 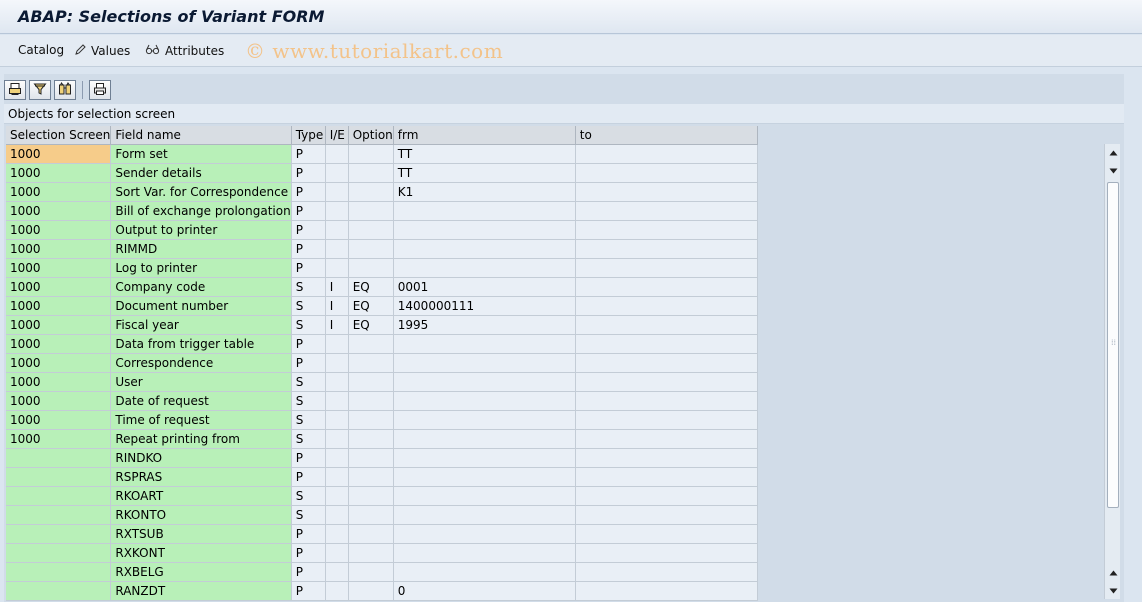 What do you see at coordinates (337, 287) in the screenshot?
I see `cell-ie: I` at bounding box center [337, 287].